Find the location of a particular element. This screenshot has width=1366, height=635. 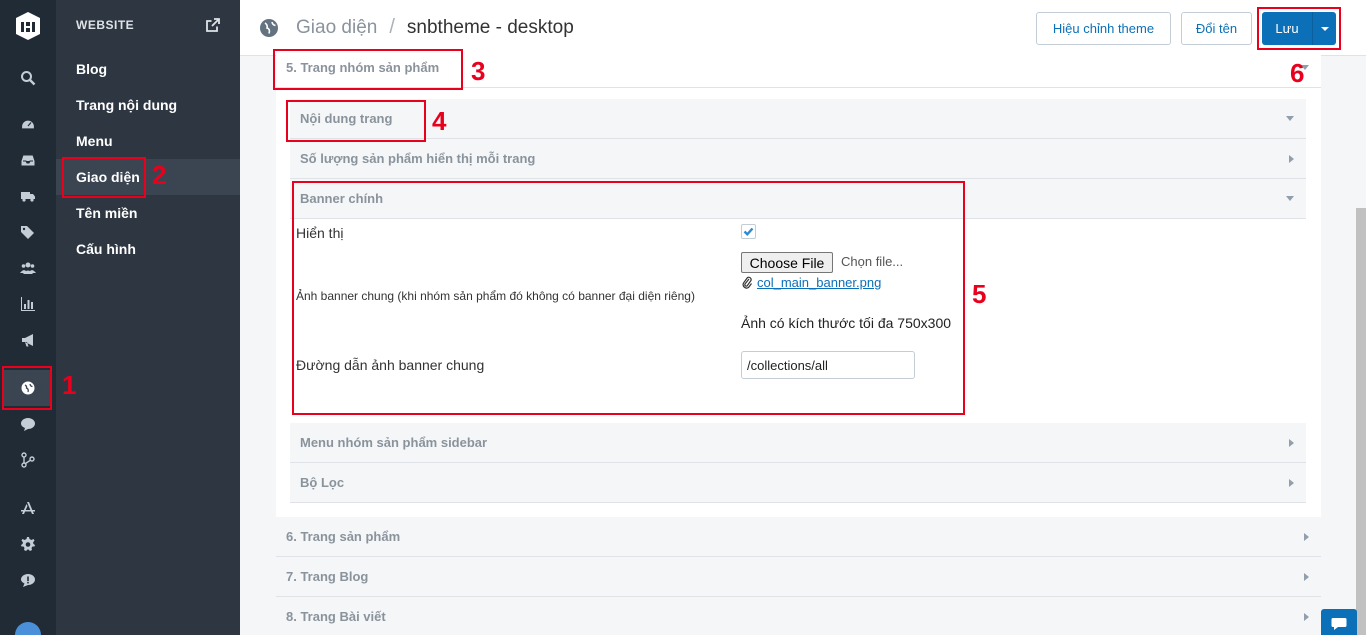

subsection-title: Menu nhóm sản phẩm sidebar is located at coordinates (394, 442).